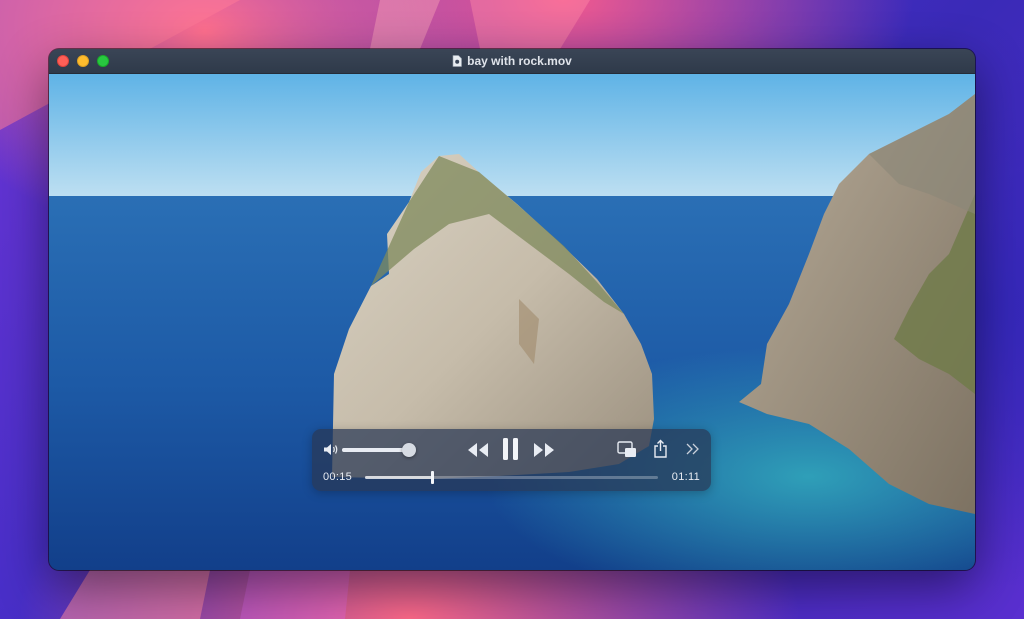  Describe the element at coordinates (544, 450) in the screenshot. I see `fast-forward-icon` at that location.